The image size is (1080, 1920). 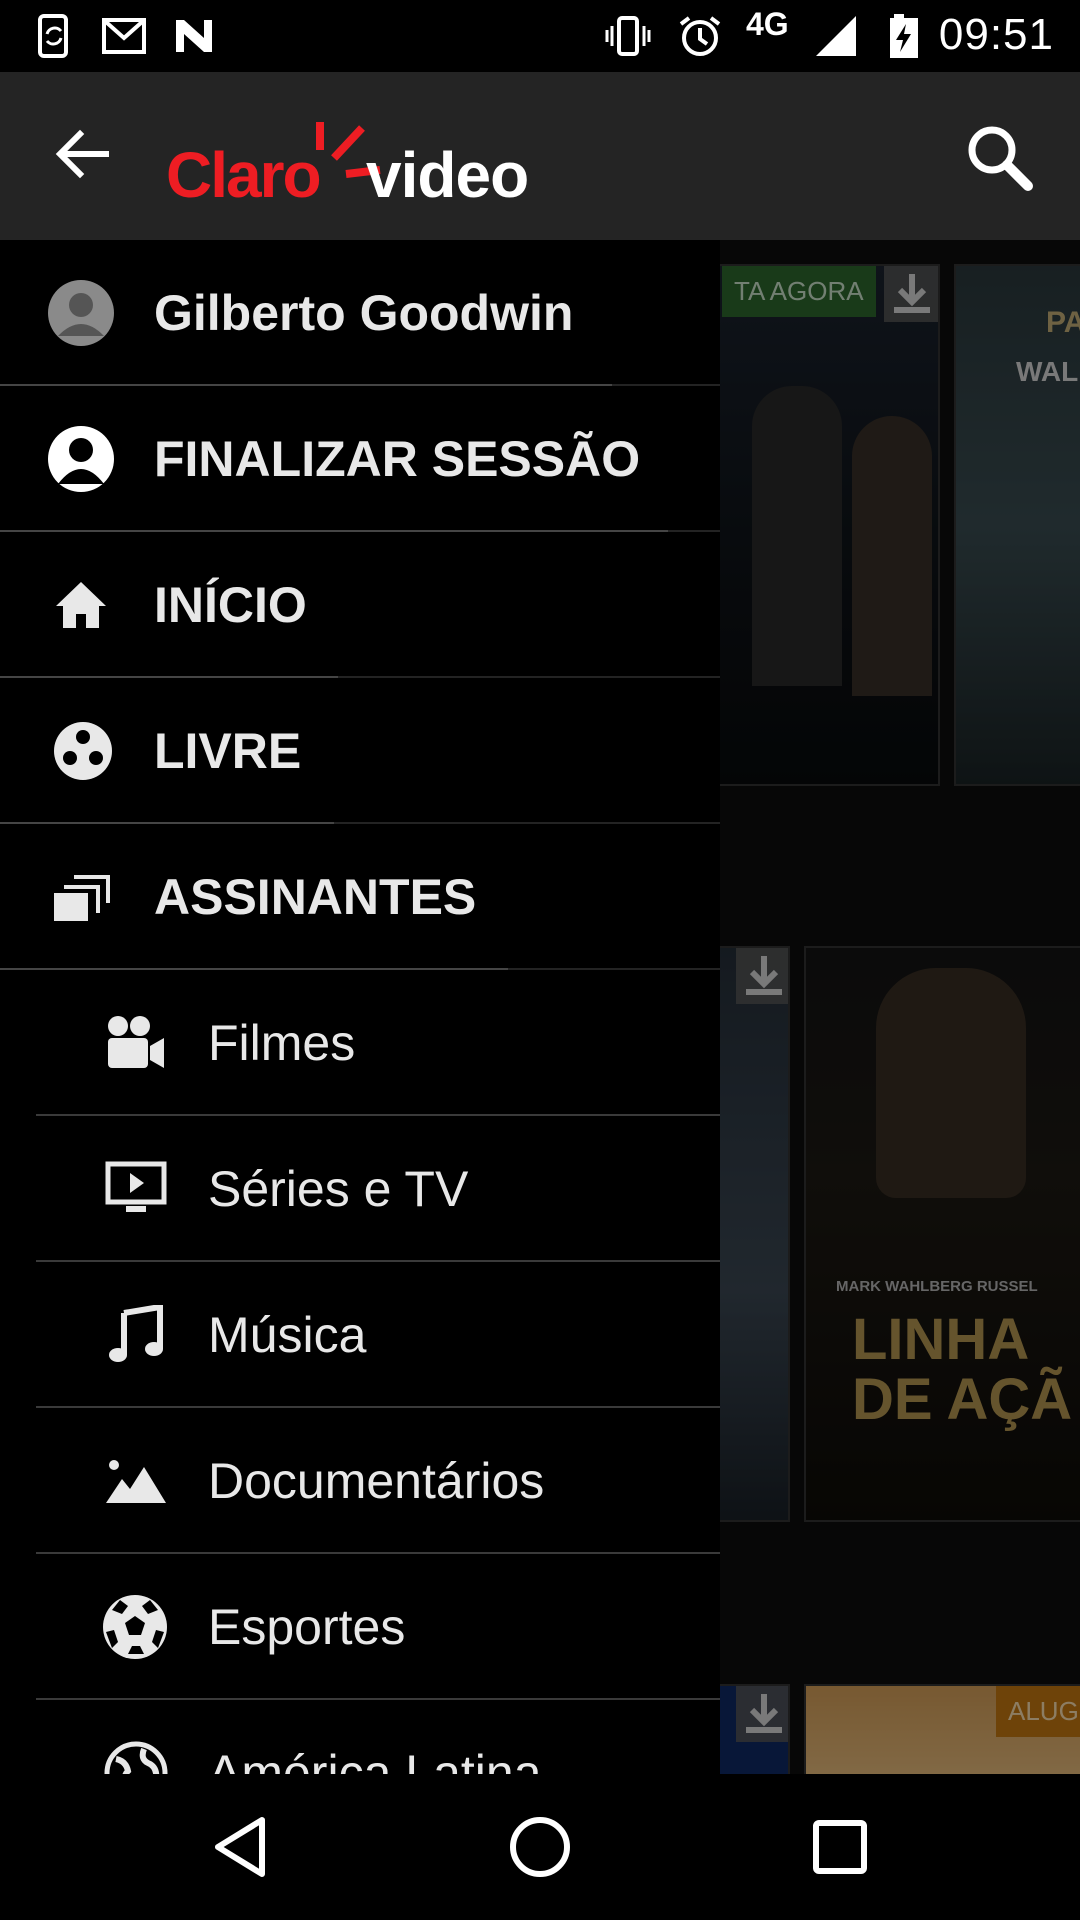 I want to click on alarm-icon, so click(x=700, y=36).